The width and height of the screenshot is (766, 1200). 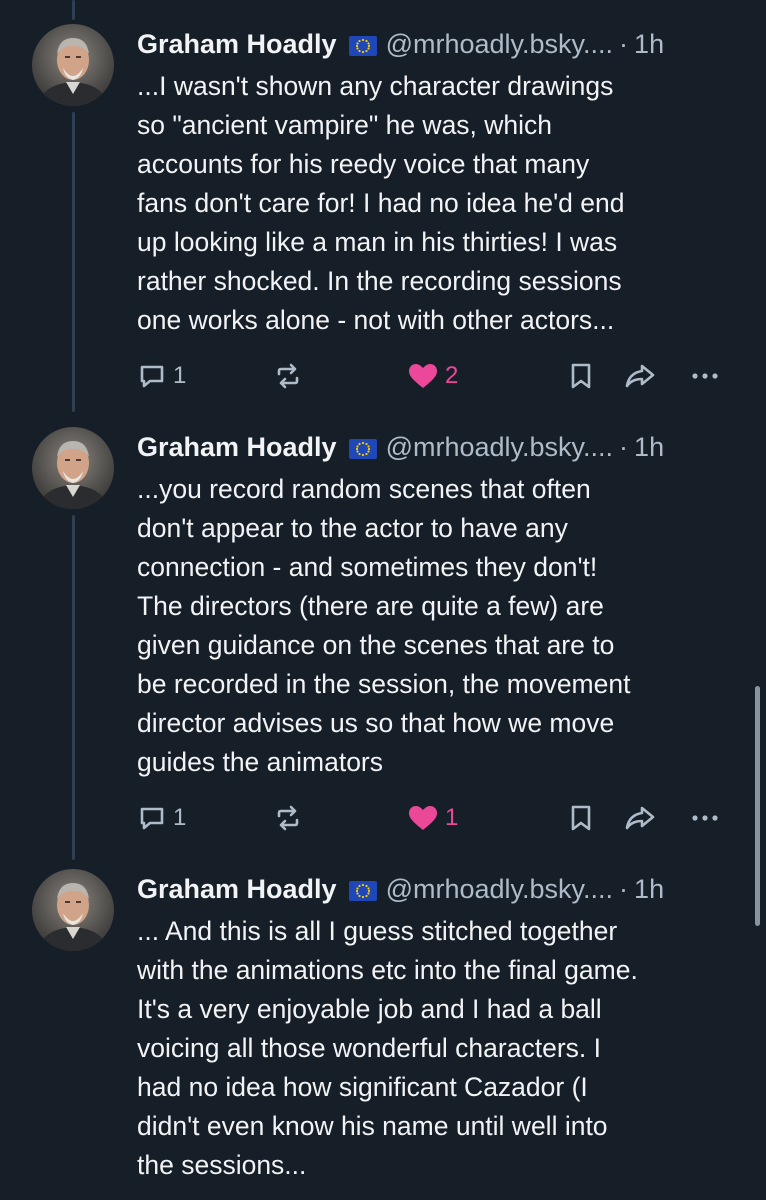 I want to click on scrollbar-thumb, so click(x=757, y=806).